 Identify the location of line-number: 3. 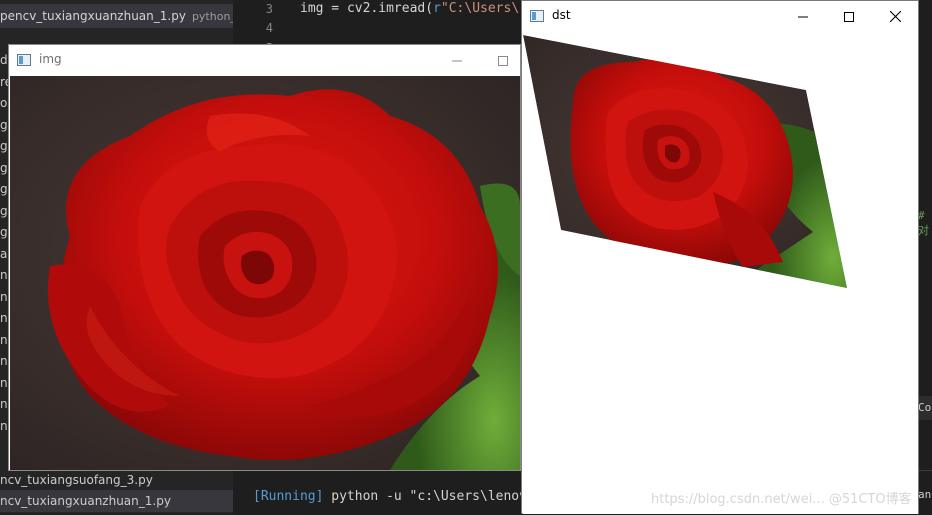
(269, 9).